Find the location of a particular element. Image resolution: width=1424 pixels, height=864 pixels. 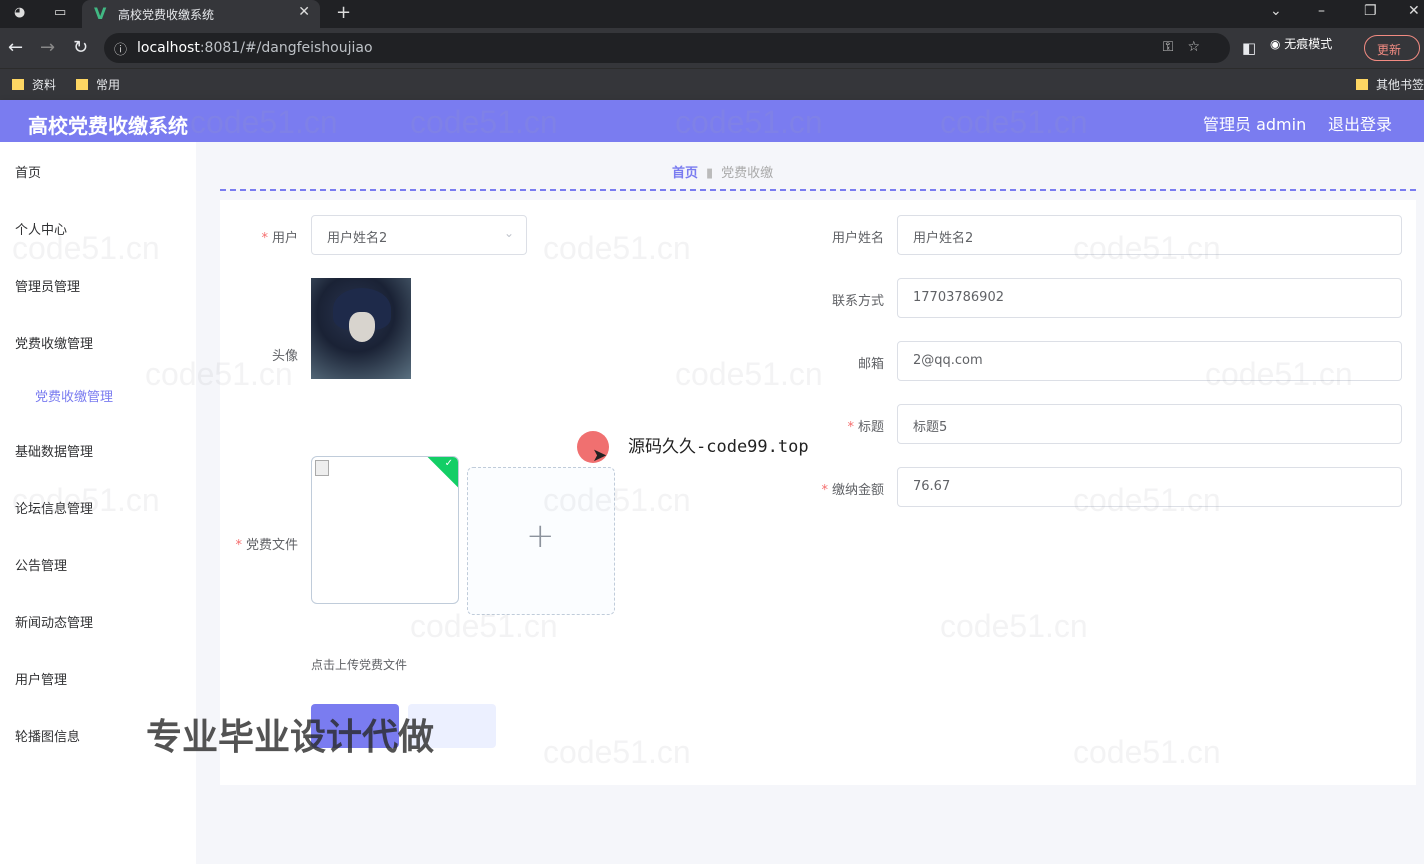

tab-title: 高校党费收缴系统 is located at coordinates (166, 15).